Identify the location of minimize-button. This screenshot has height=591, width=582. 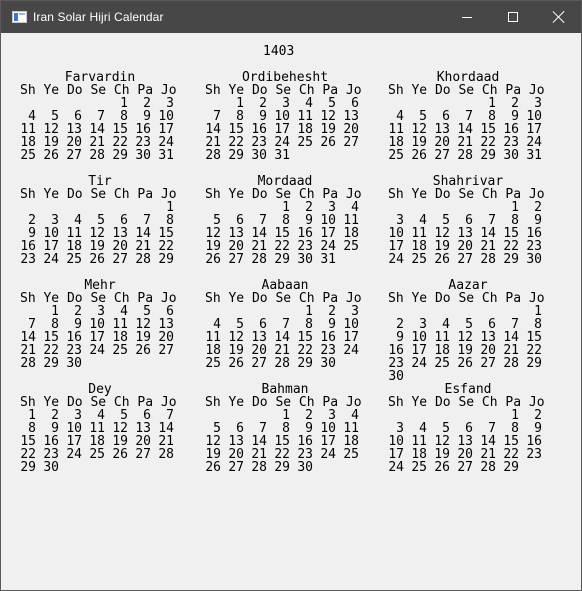
(467, 17).